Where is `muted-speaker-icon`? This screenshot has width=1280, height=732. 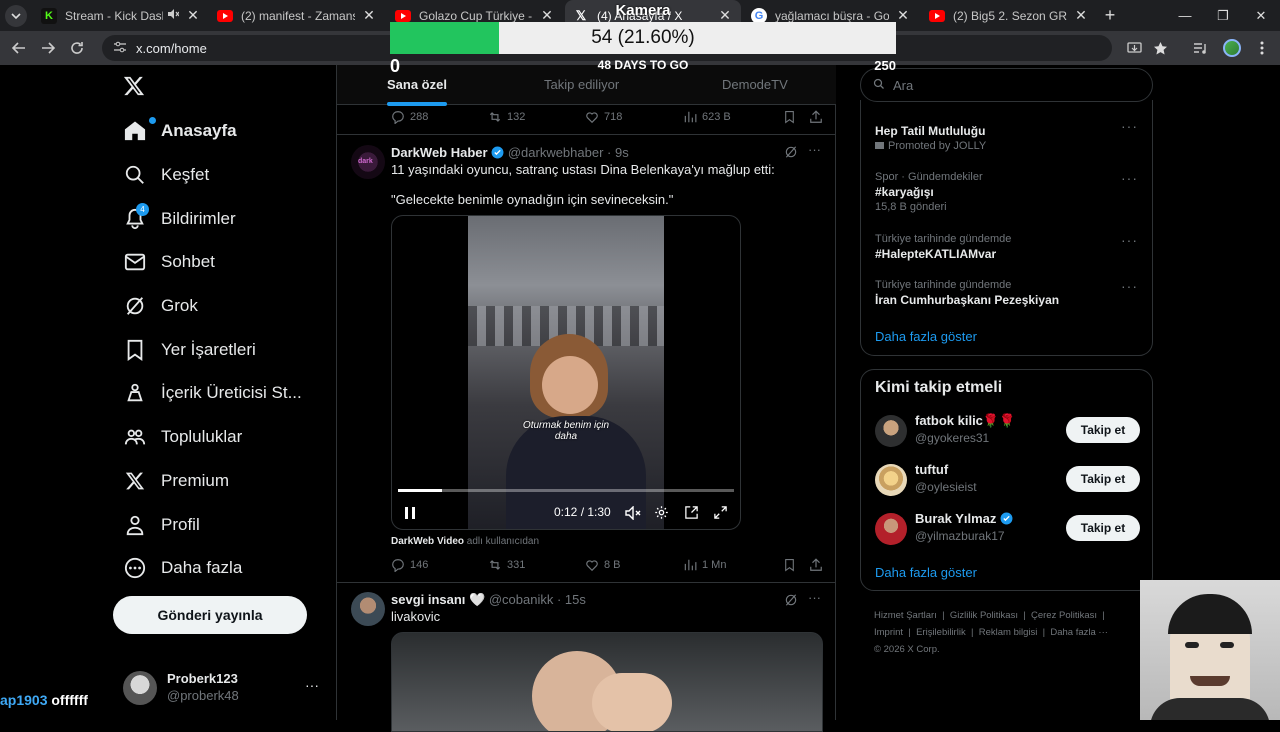
muted-speaker-icon is located at coordinates (173, 15).